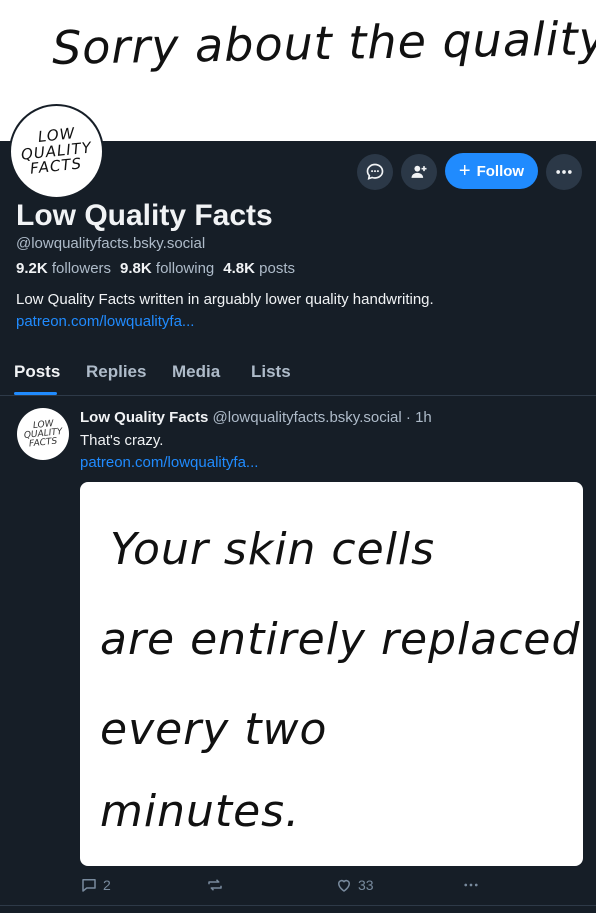 The image size is (596, 913). I want to click on like-count: 33, so click(366, 885).